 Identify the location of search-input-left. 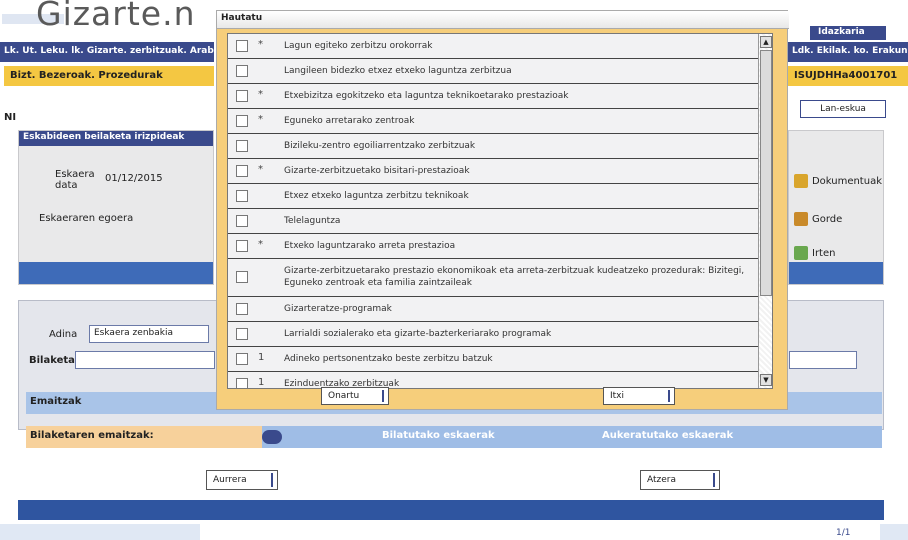
(145, 360).